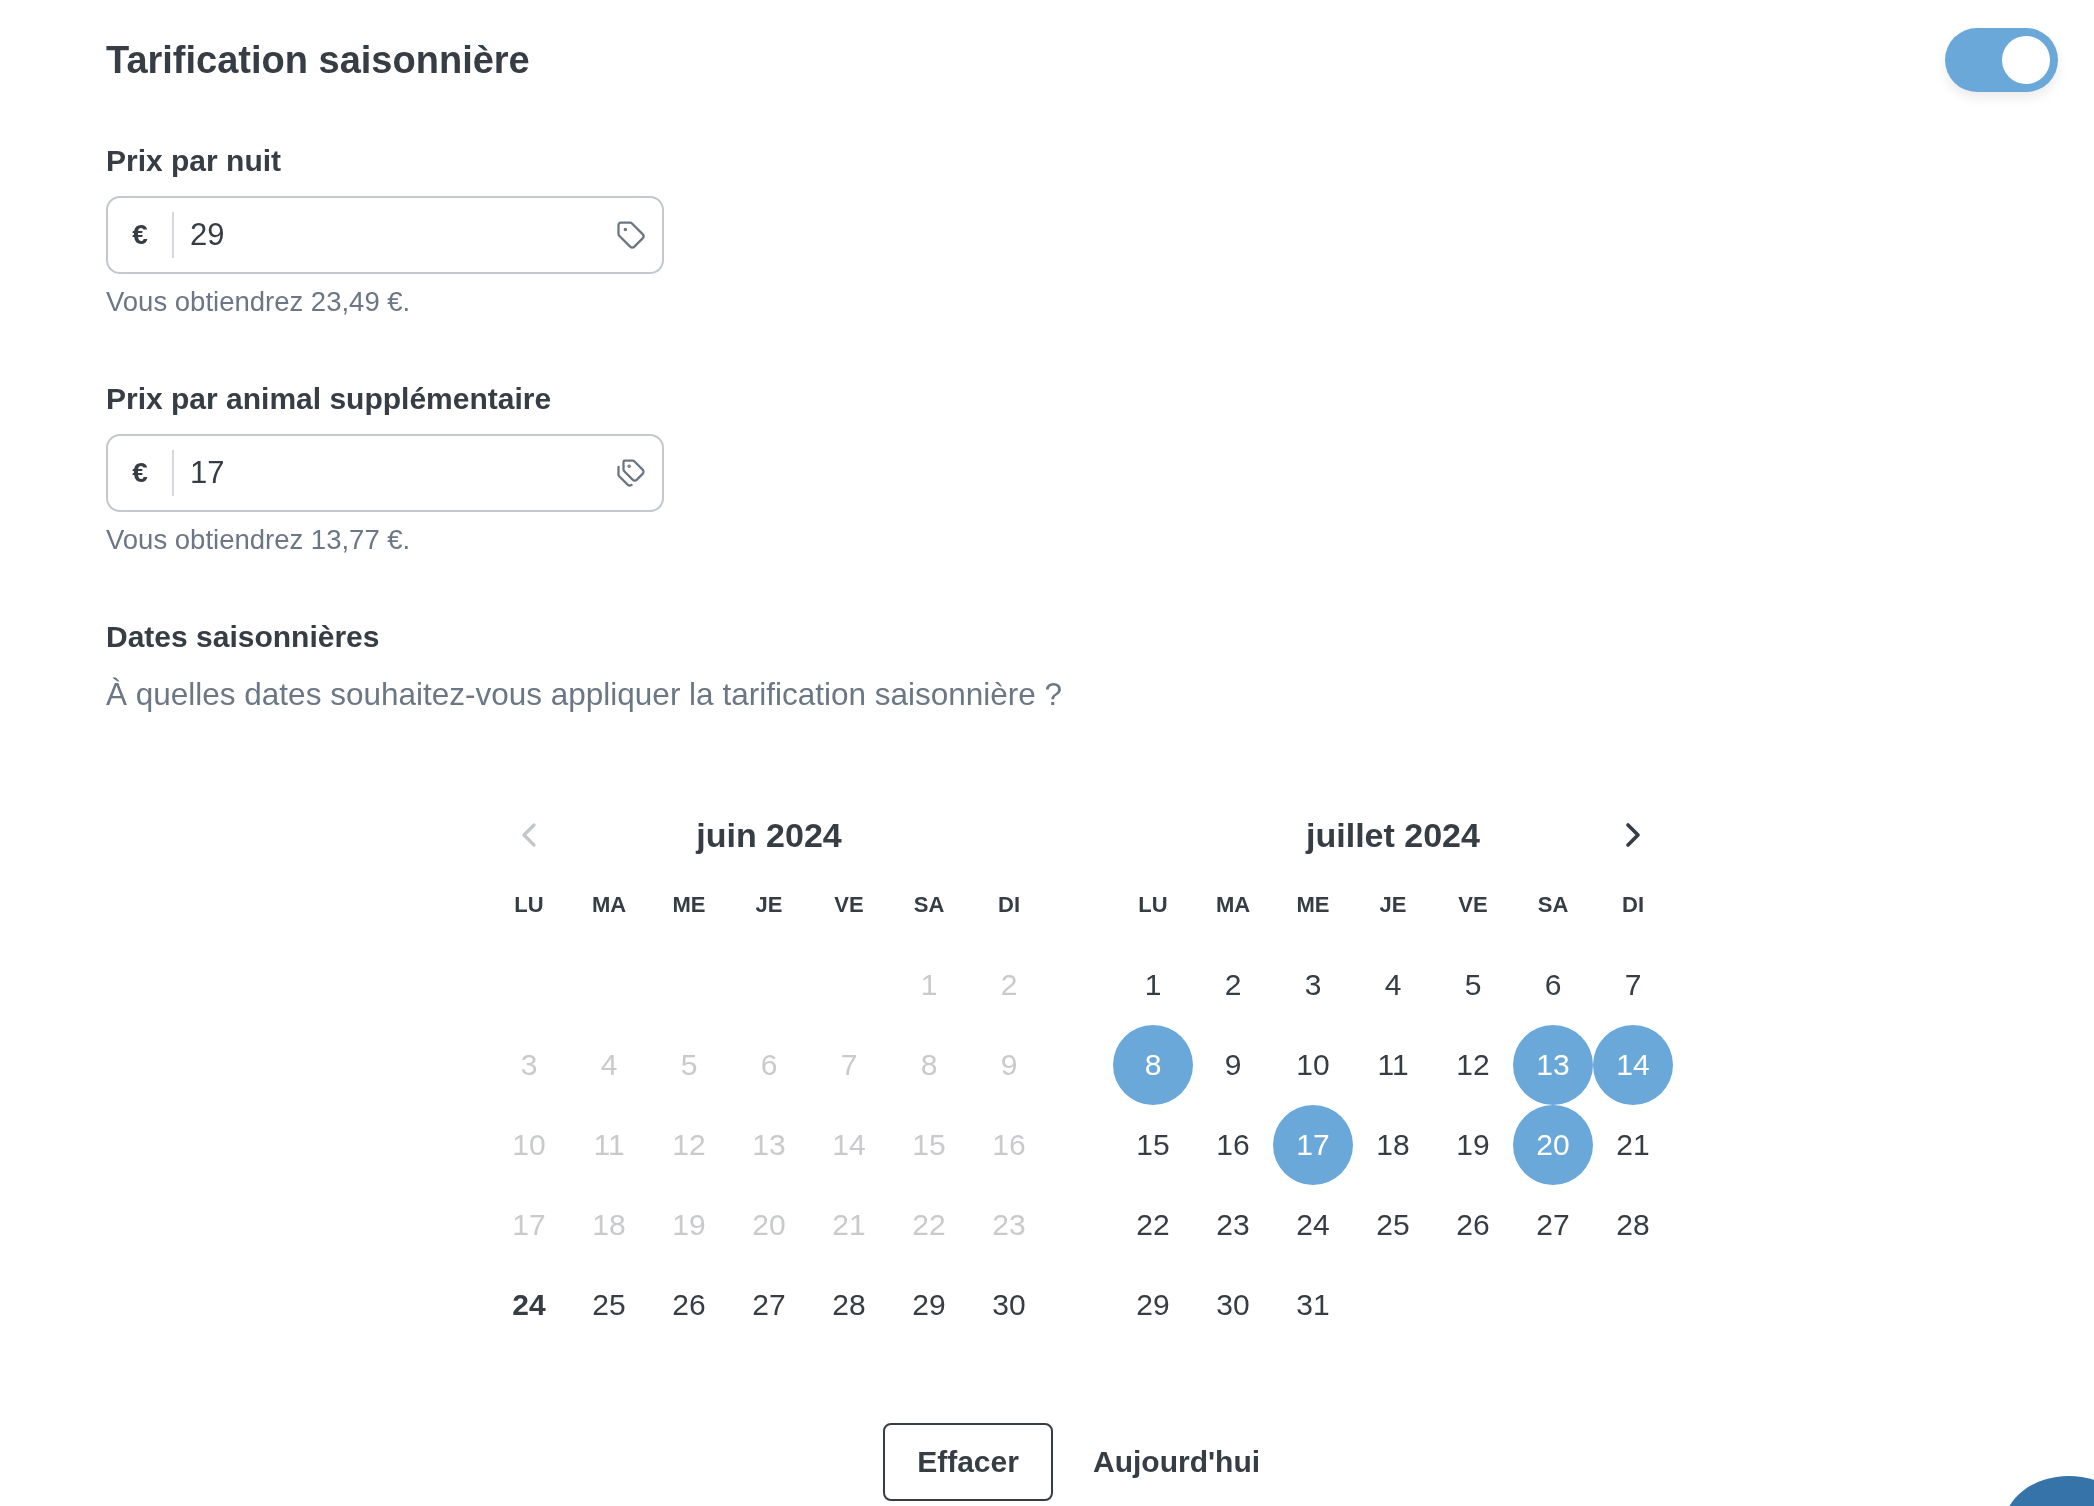  Describe the element at coordinates (1313, 1065) in the screenshot. I see `calendar-day: 10` at that location.